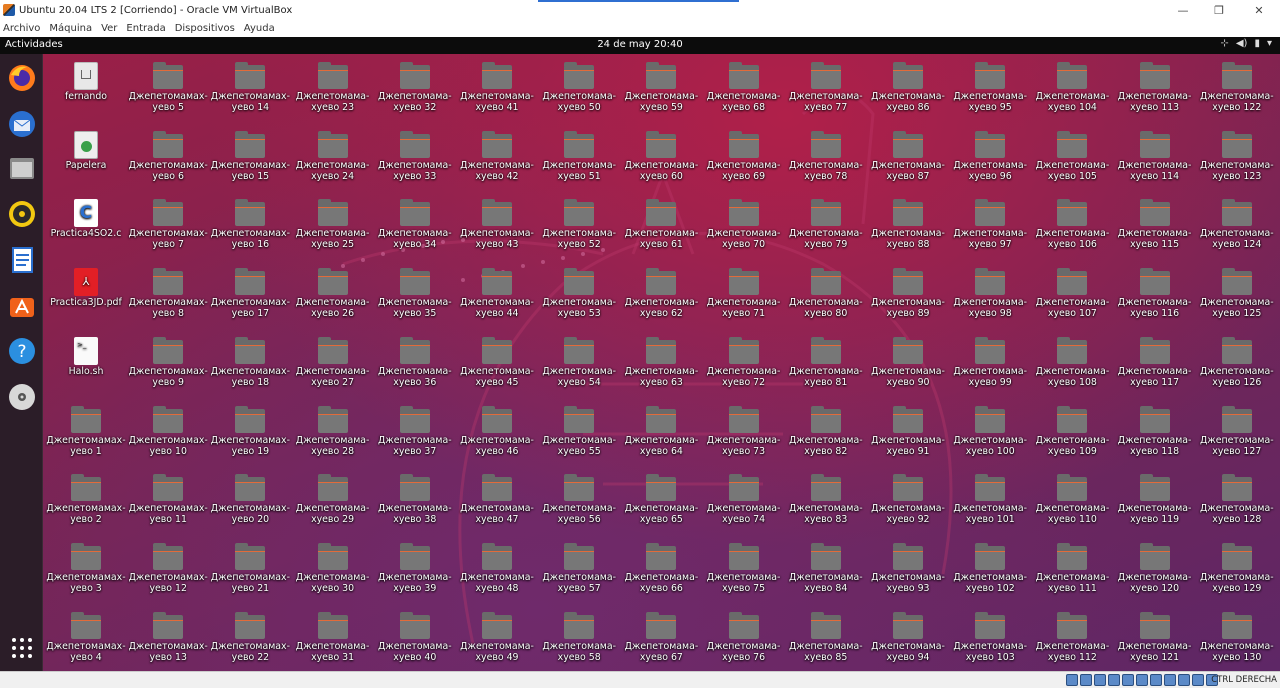 The image size is (1280, 688). Describe the element at coordinates (826, 499) in the screenshot. I see `desktop-folder: Джепетомама-хуево 83` at that location.